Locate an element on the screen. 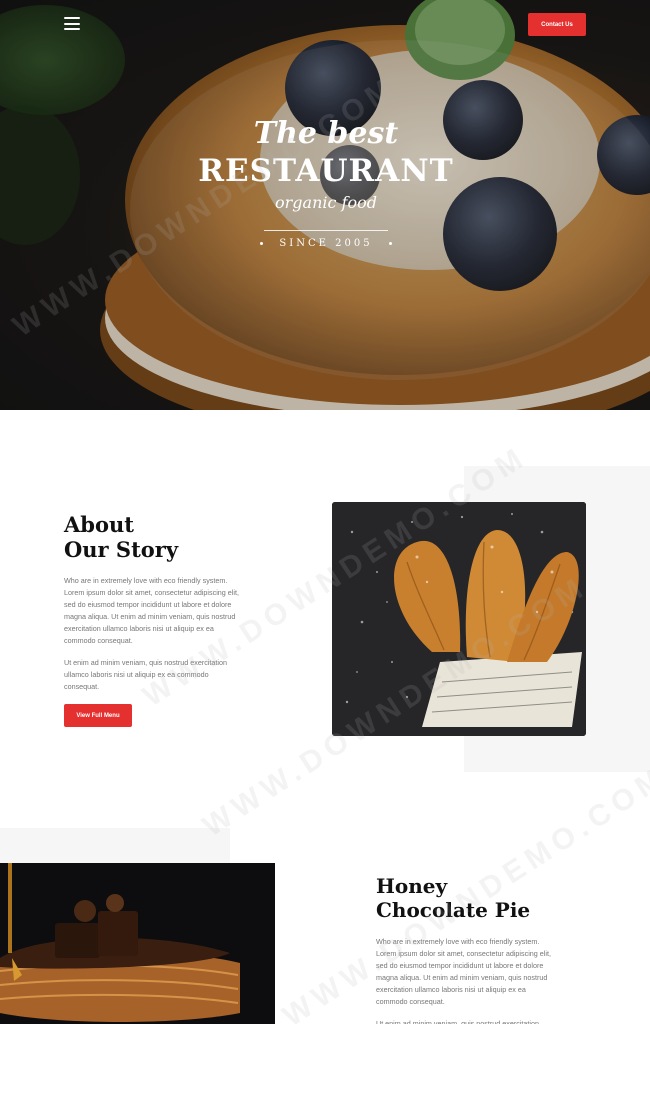 Image resolution: width=650 pixels, height=1093 pixels. logo-since-line: SINCE 2005 is located at coordinates (326, 244).